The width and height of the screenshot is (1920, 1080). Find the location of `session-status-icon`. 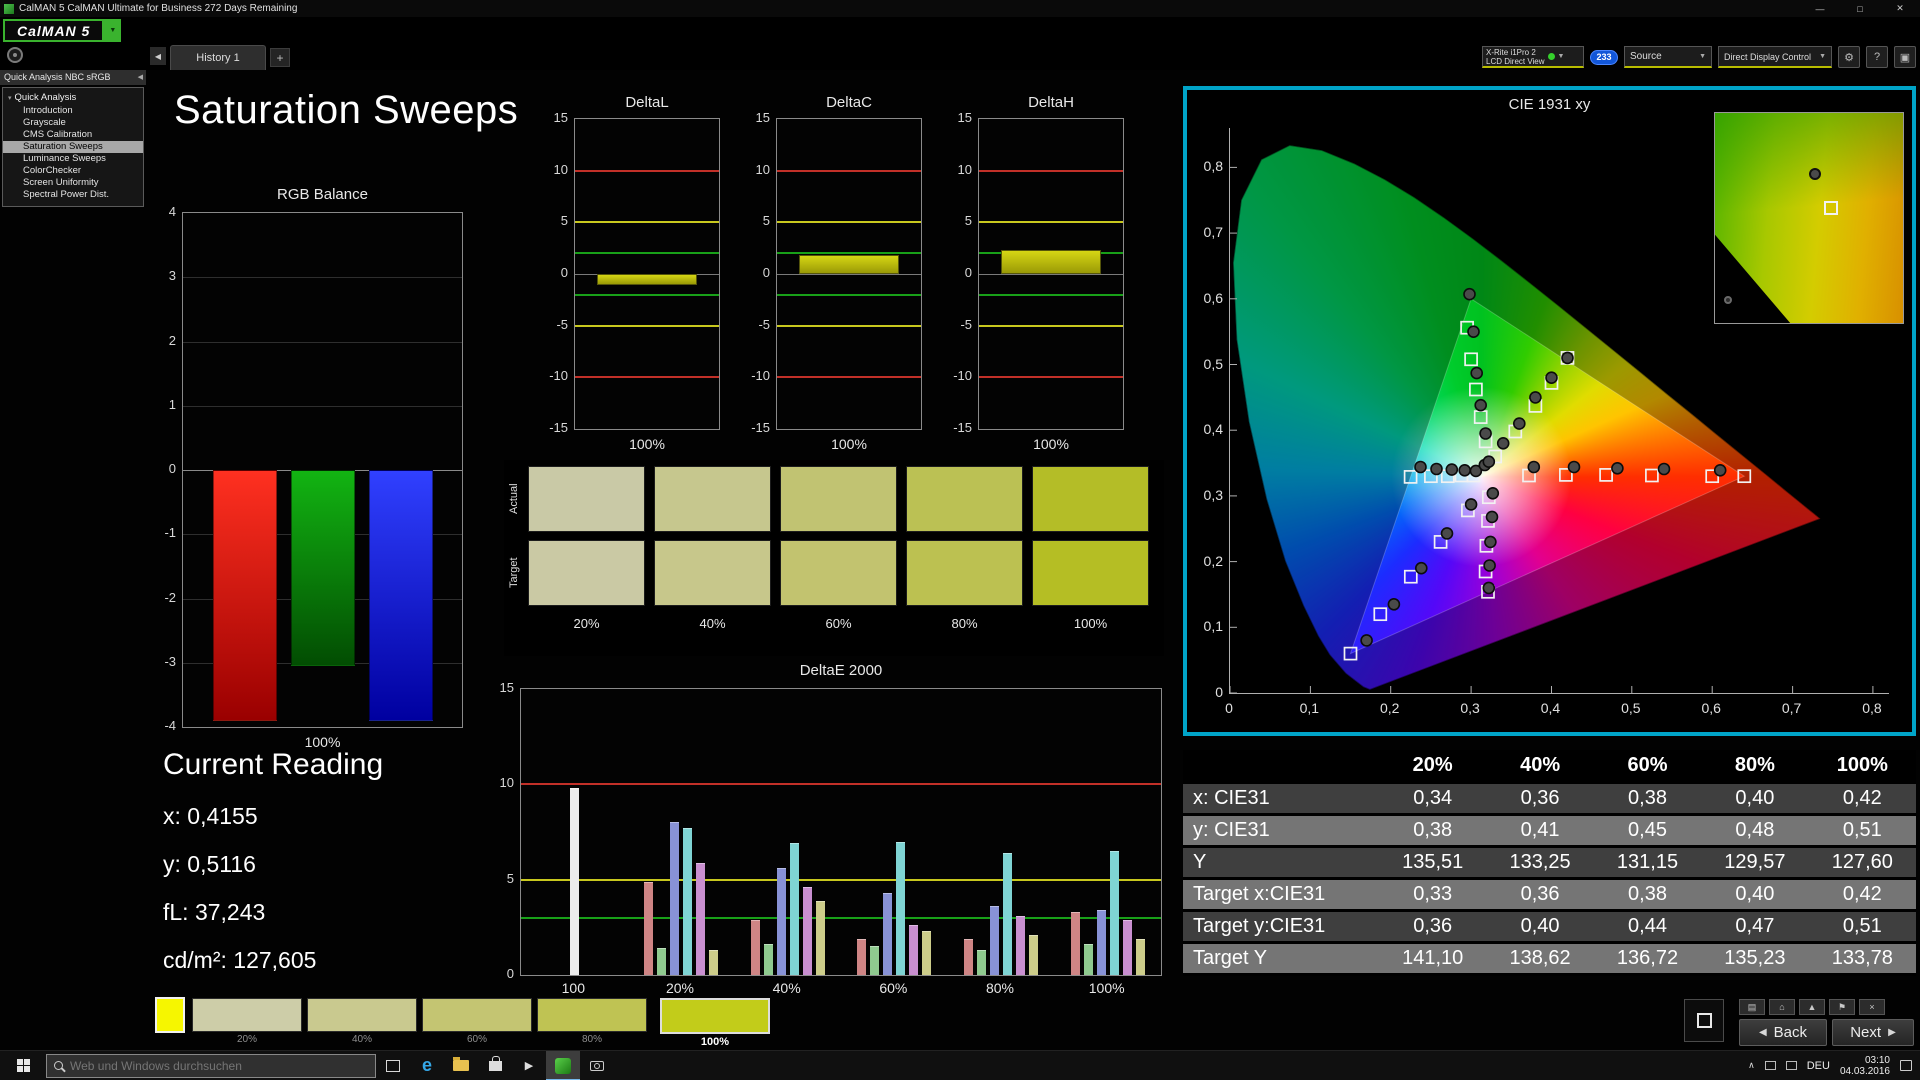

session-status-icon is located at coordinates (15, 55).